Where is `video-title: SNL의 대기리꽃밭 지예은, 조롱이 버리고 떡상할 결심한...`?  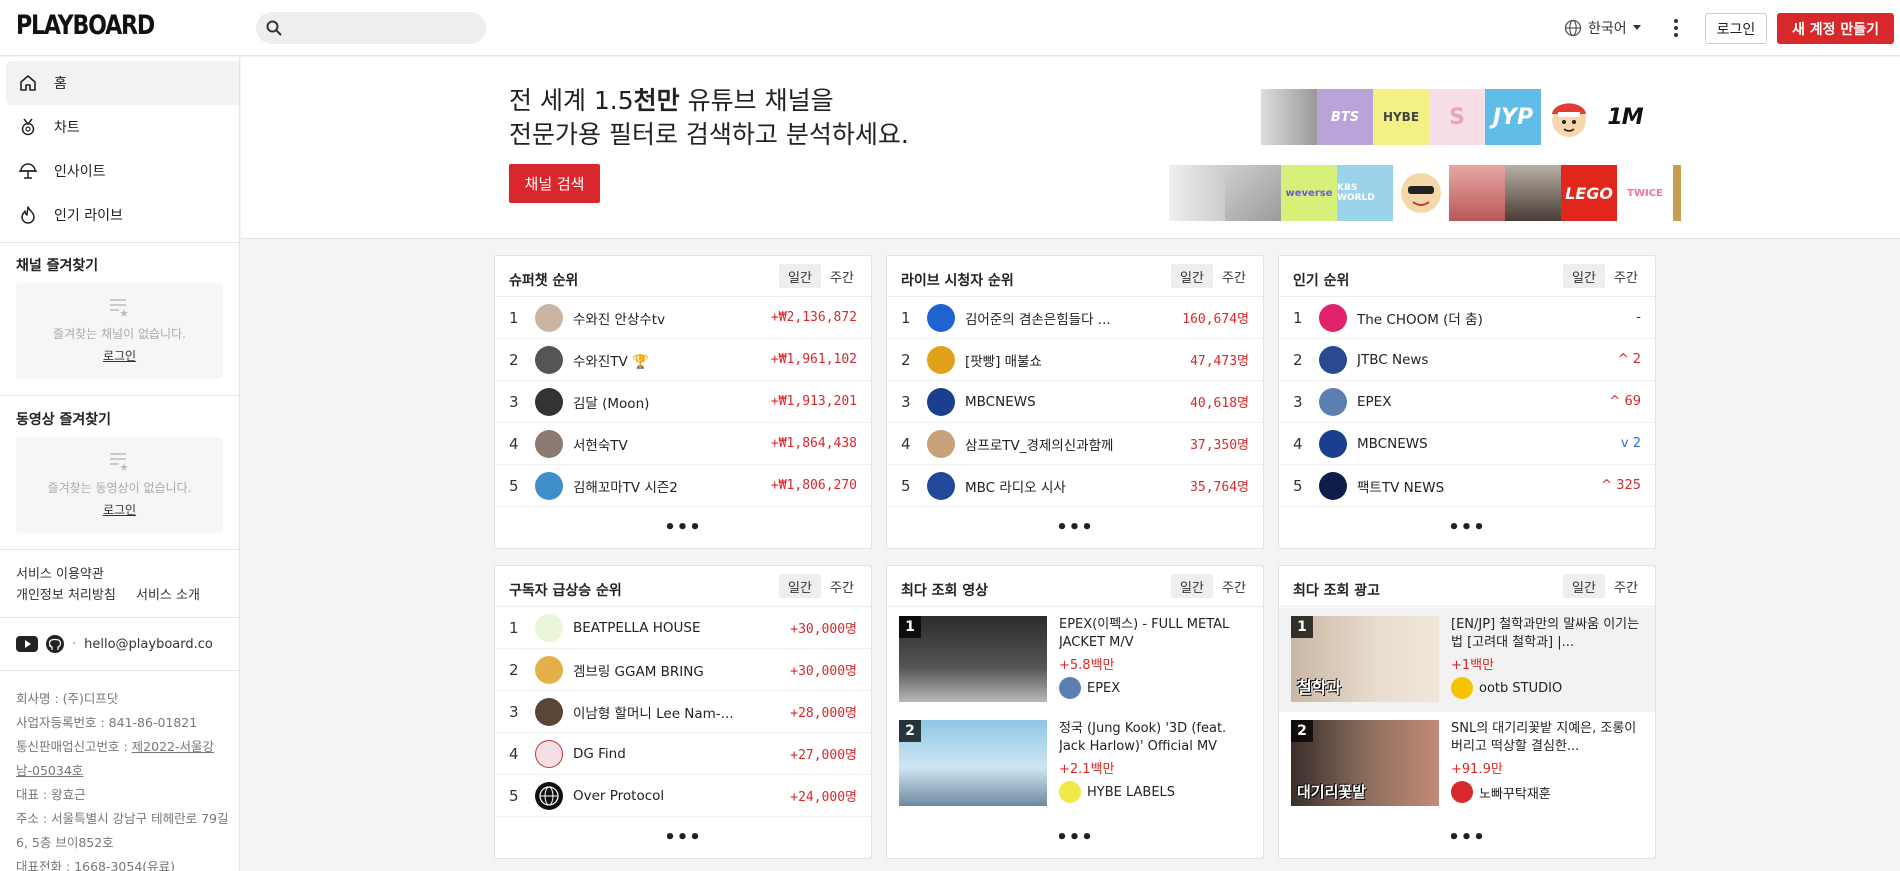 video-title: SNL의 대기리꽃밭 지예은, 조롱이 버리고 떡상할 결심한... is located at coordinates (1547, 738).